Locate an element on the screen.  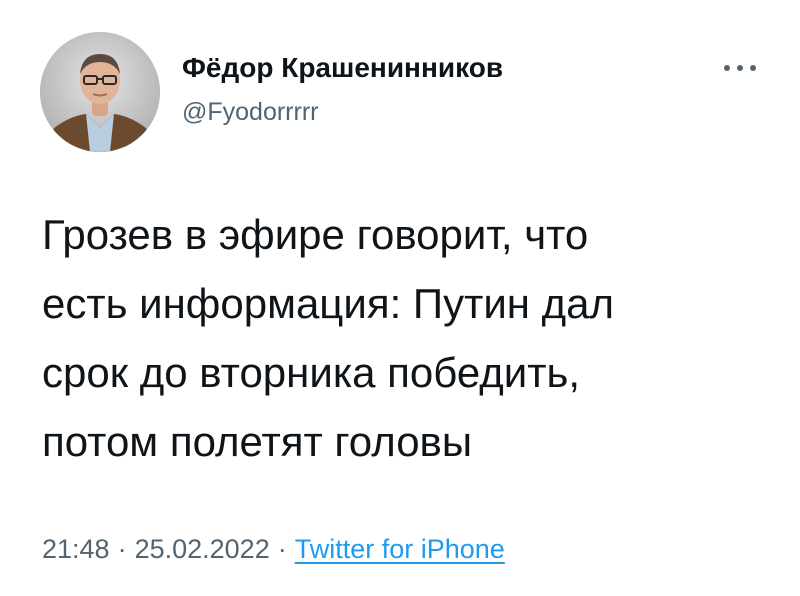
tweet-meta: 21:48 · 25.02.2022 · Twitter for iPhone is located at coordinates (273, 549).